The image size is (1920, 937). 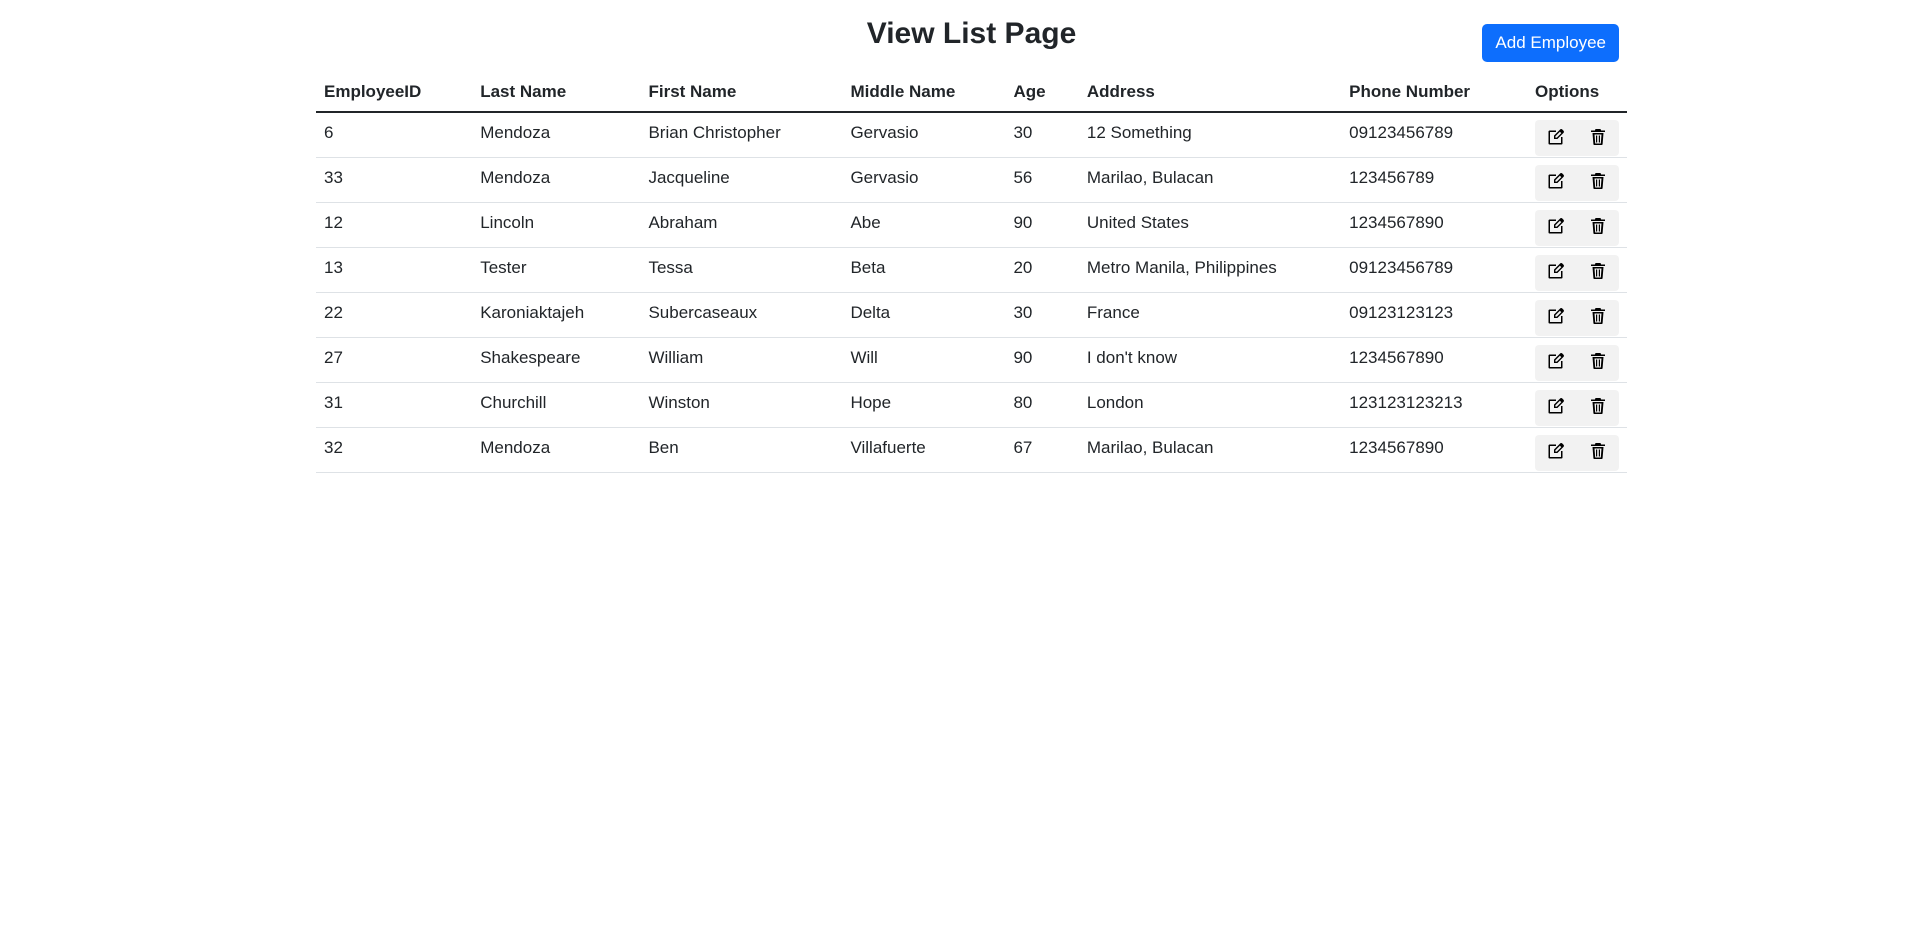 I want to click on cell-employee-id: 13, so click(x=394, y=270).